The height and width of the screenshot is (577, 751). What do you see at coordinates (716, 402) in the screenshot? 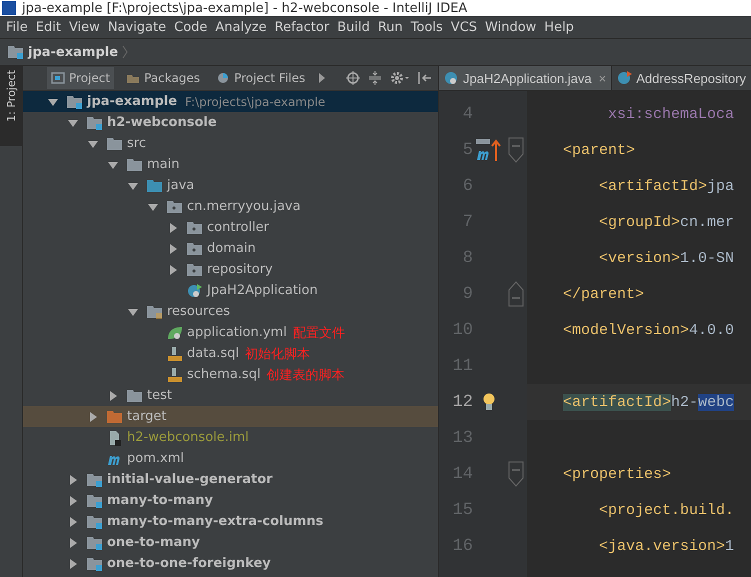
I see `code-token: webc` at bounding box center [716, 402].